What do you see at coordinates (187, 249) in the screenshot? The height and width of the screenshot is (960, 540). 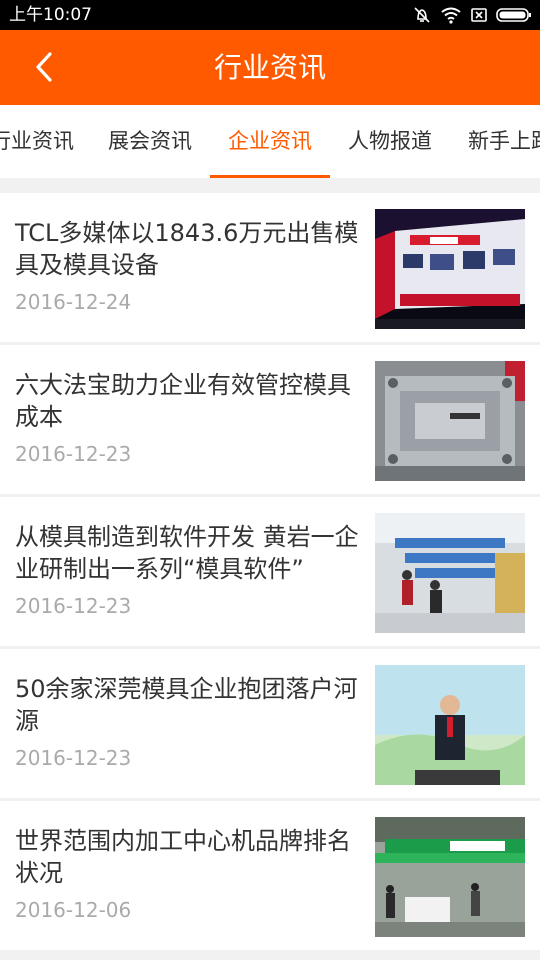 I see `article-title: TCL多媒体以1843.6万元出售模具及模具设备` at bounding box center [187, 249].